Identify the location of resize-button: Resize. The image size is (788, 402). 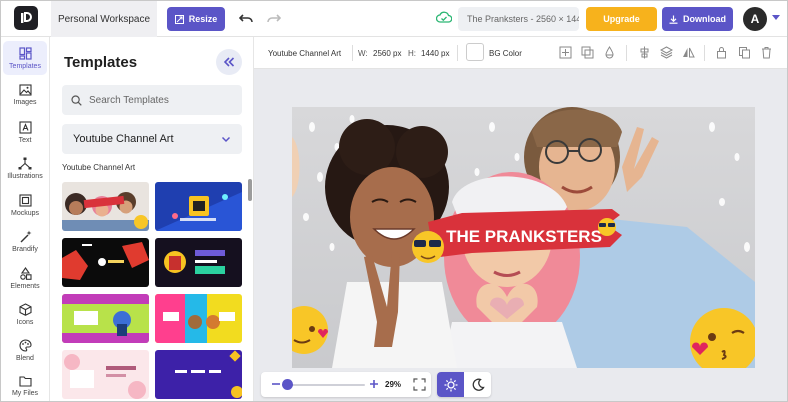
(196, 19).